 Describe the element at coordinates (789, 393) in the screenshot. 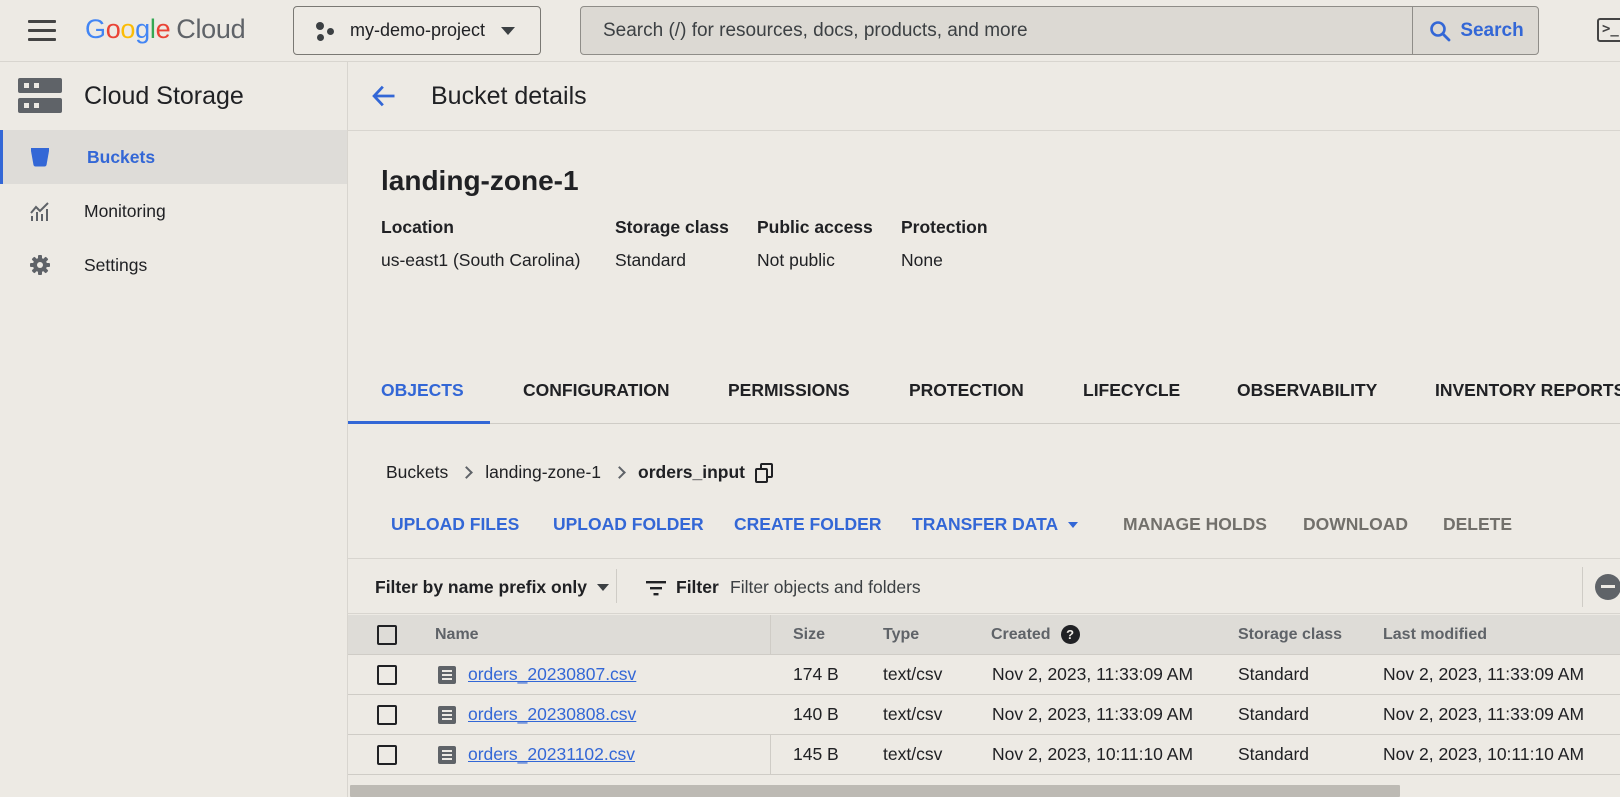

I see `tab-permissions: PERMISSIONS` at that location.